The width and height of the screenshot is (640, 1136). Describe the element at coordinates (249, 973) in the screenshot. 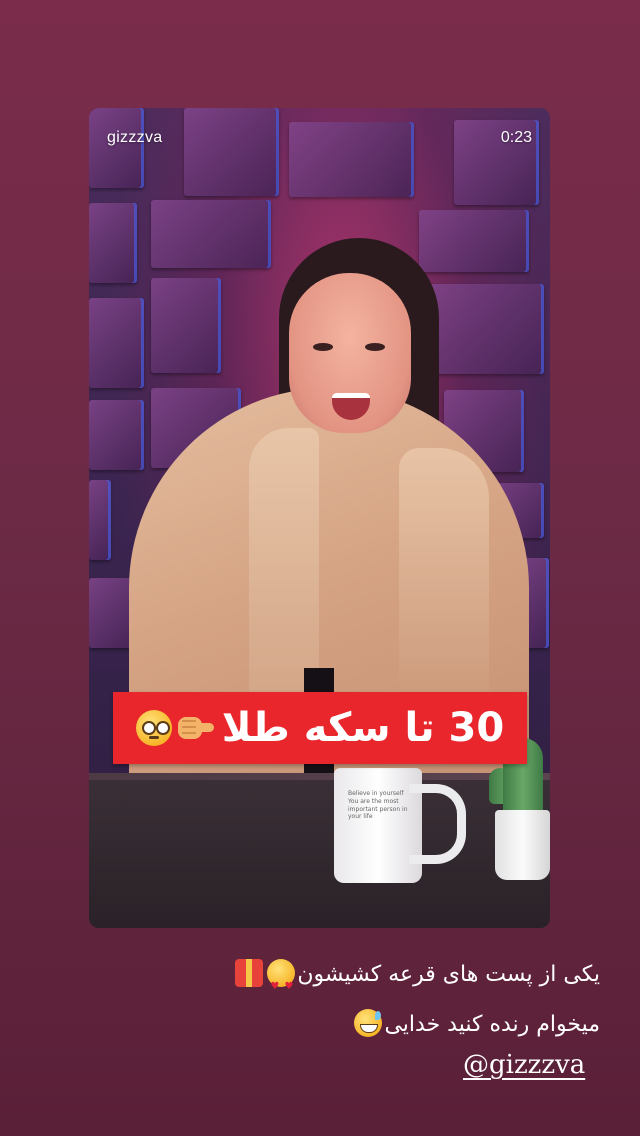

I see `gift-icon` at that location.